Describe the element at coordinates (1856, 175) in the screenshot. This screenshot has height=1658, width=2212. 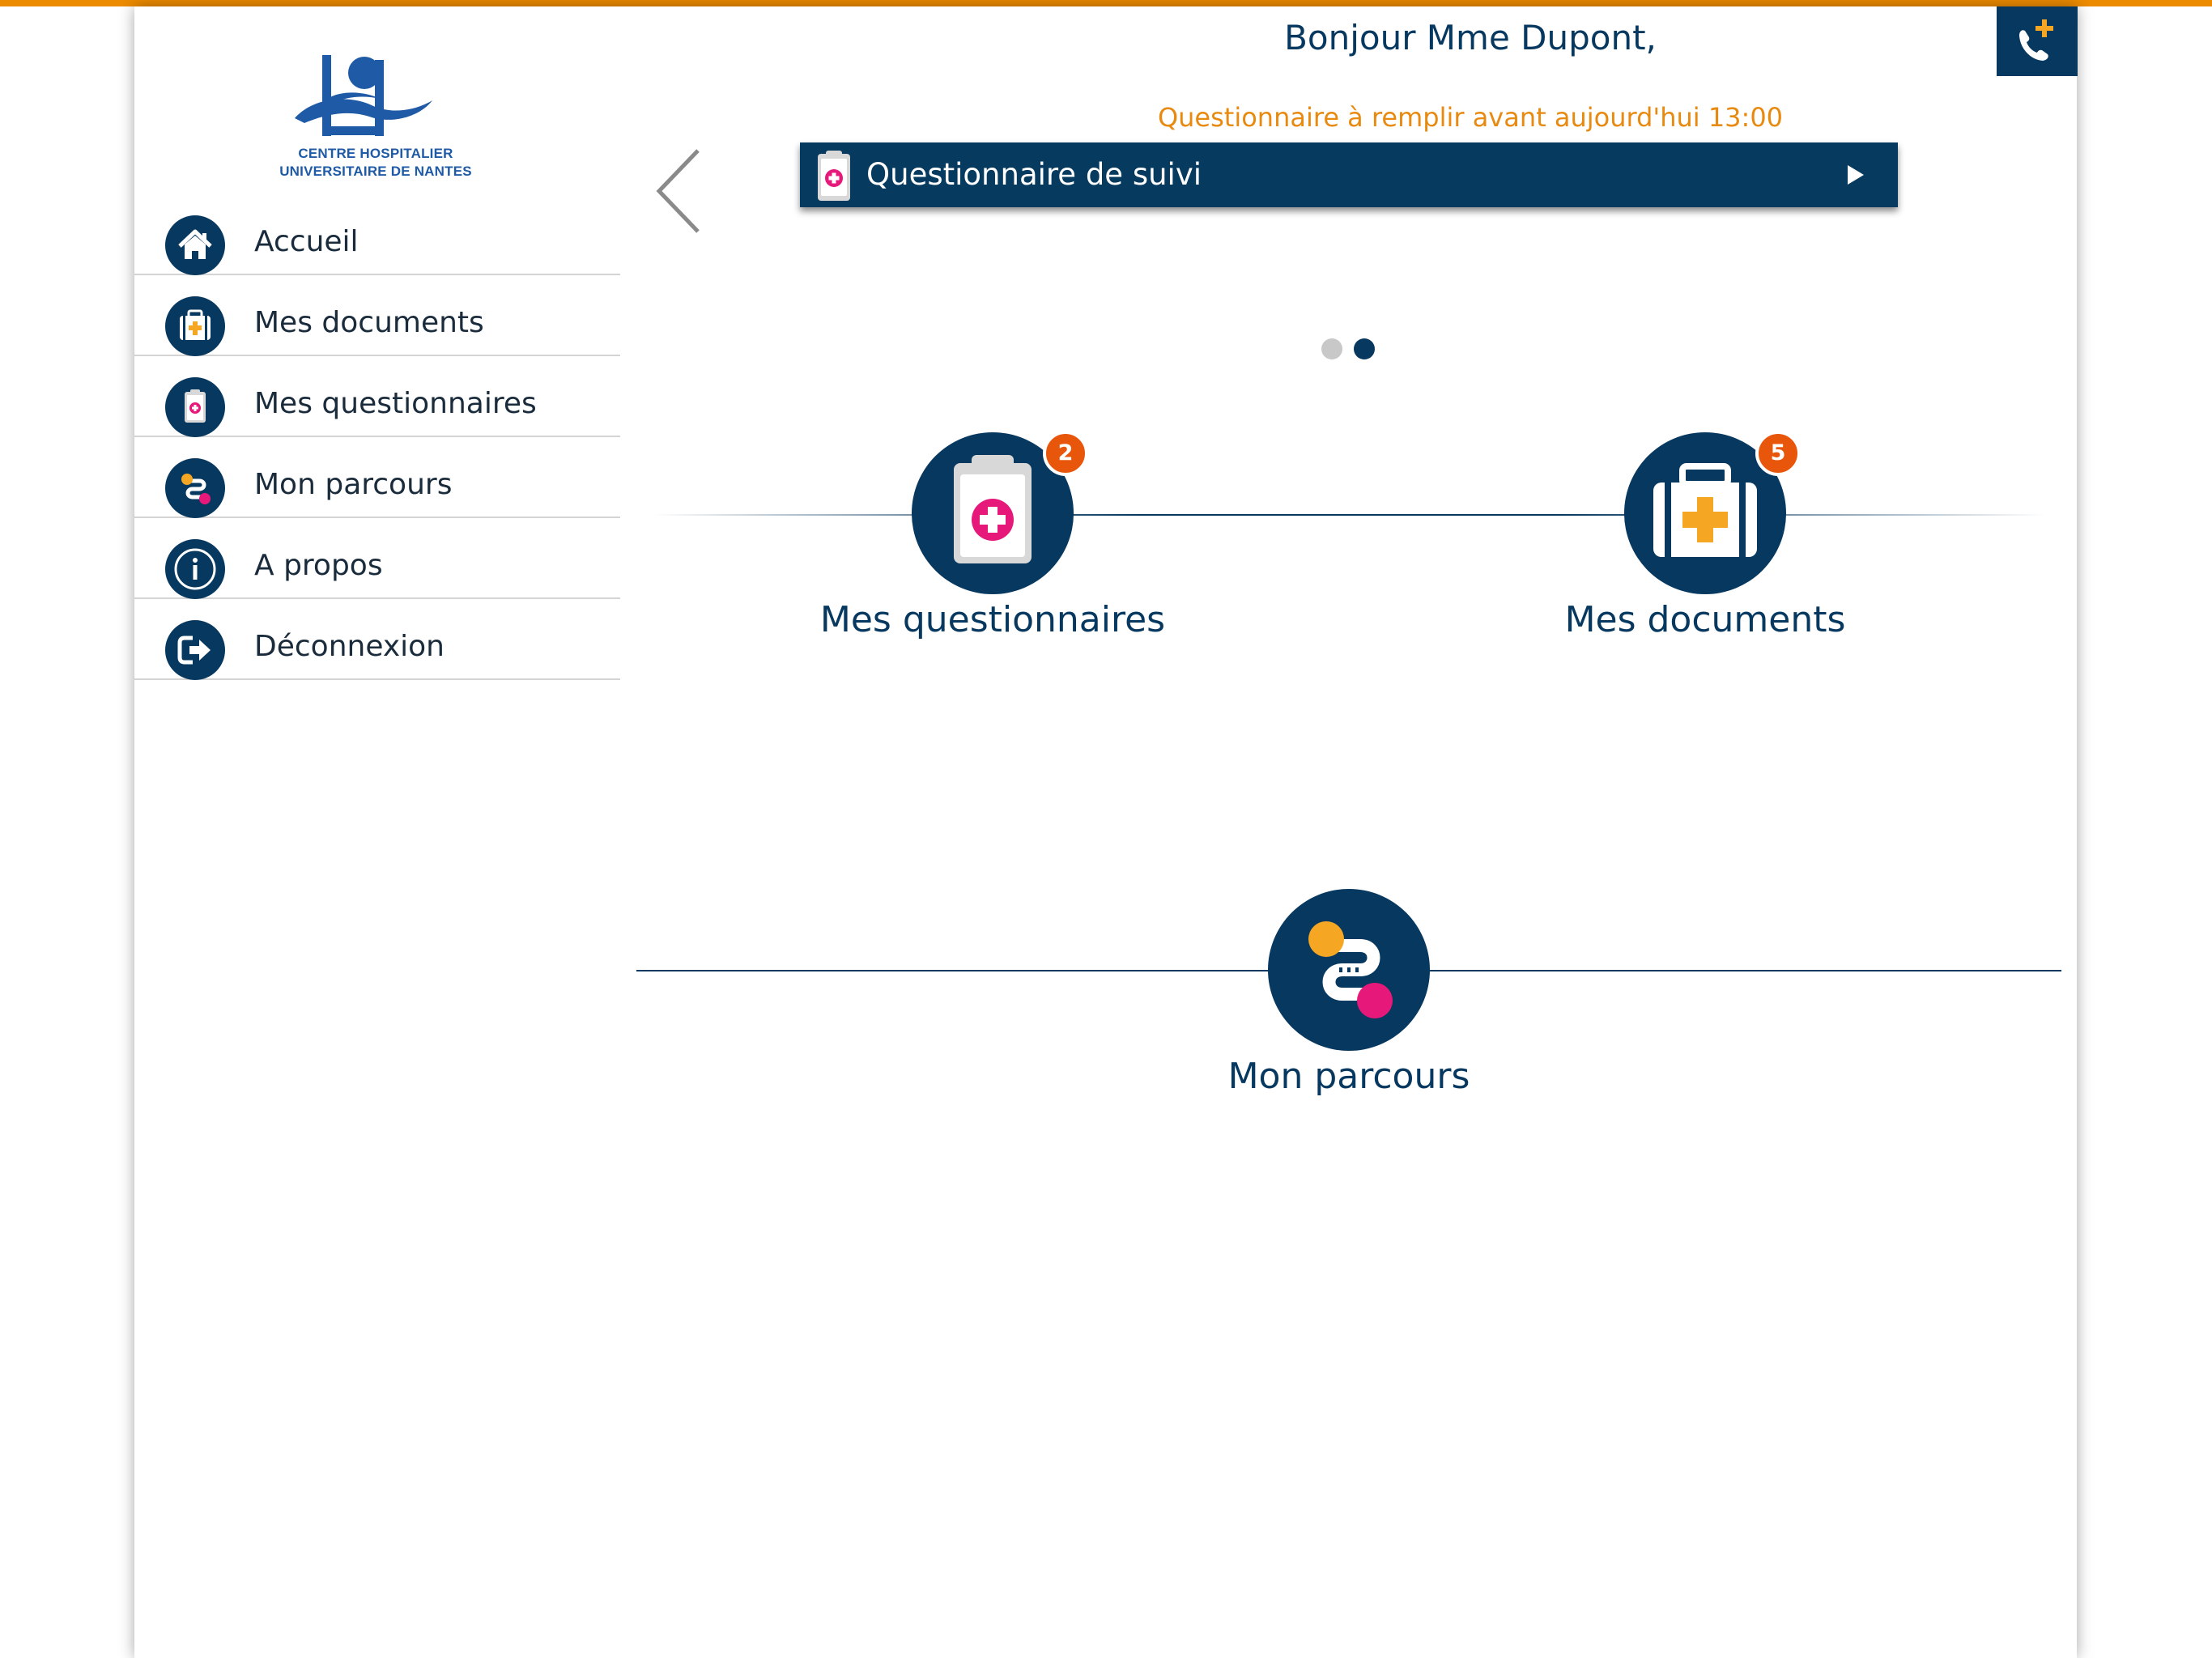
I see `play-icon` at that location.